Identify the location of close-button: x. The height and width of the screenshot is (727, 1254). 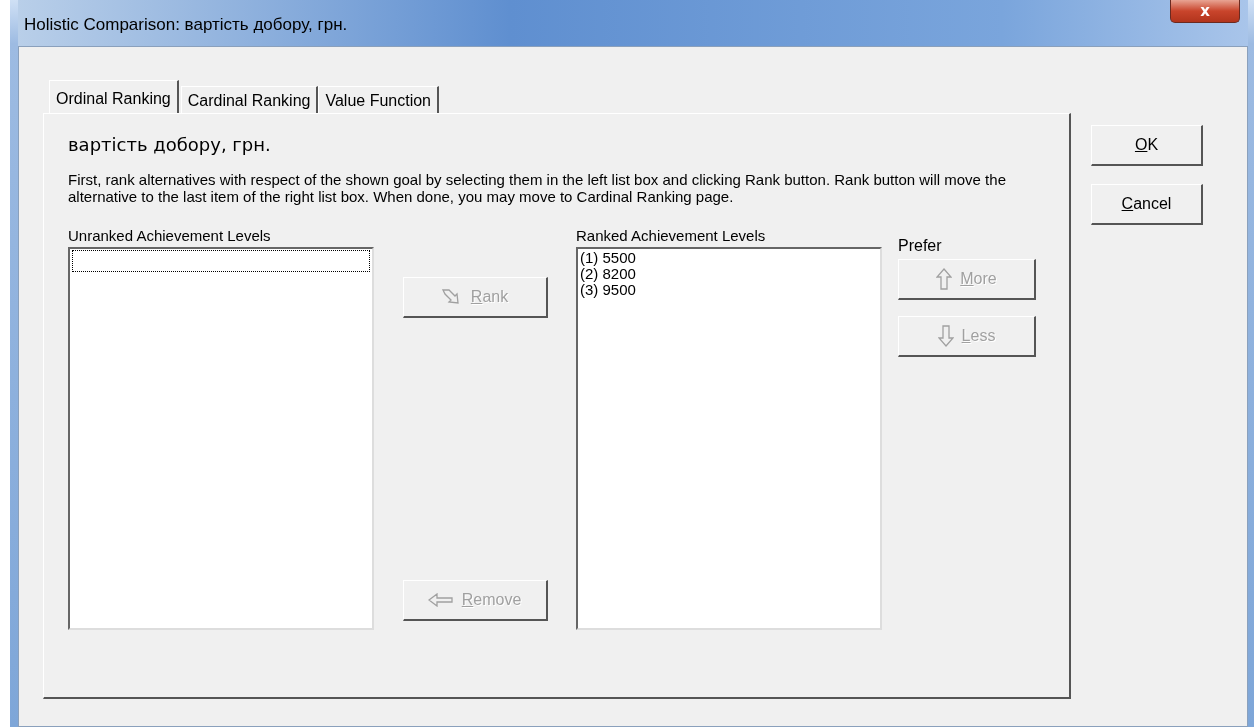
(1205, 11).